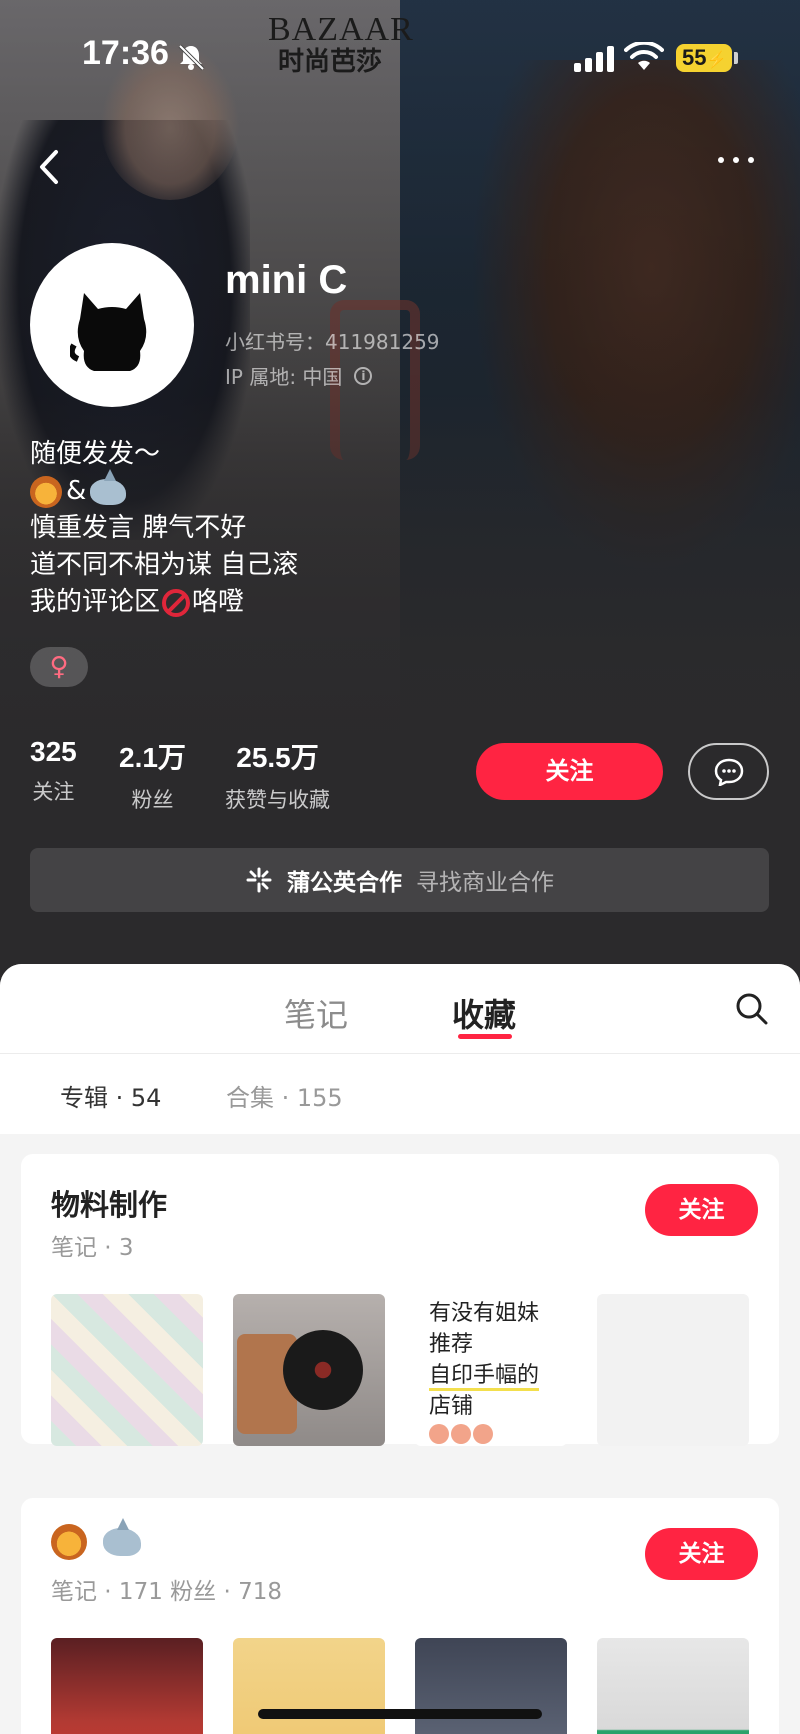  Describe the element at coordinates (694, 57) in the screenshot. I see `battery-level: 55` at that location.